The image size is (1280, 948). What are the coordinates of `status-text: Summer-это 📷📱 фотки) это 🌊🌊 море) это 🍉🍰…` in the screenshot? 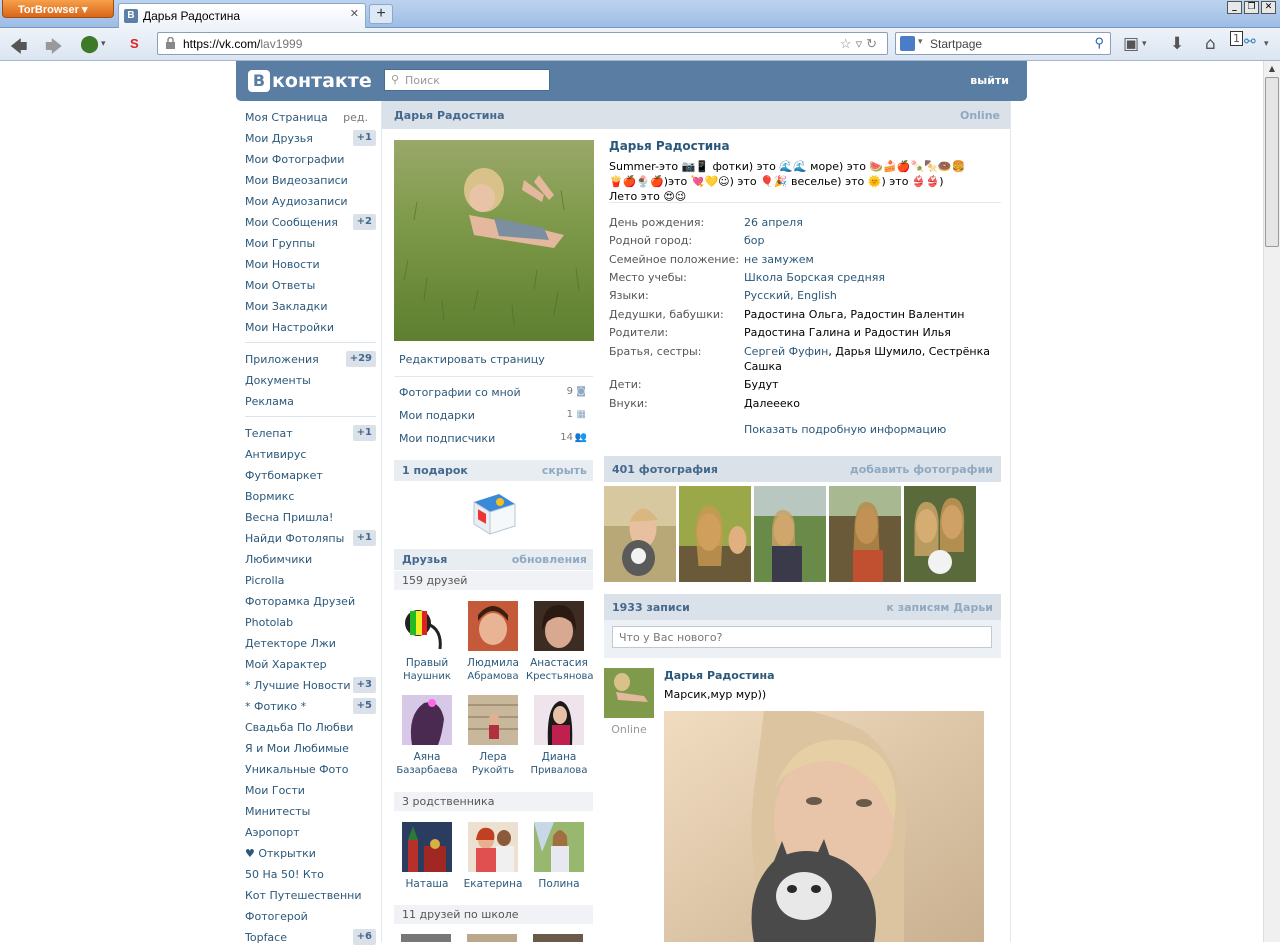 It's located at (805, 181).